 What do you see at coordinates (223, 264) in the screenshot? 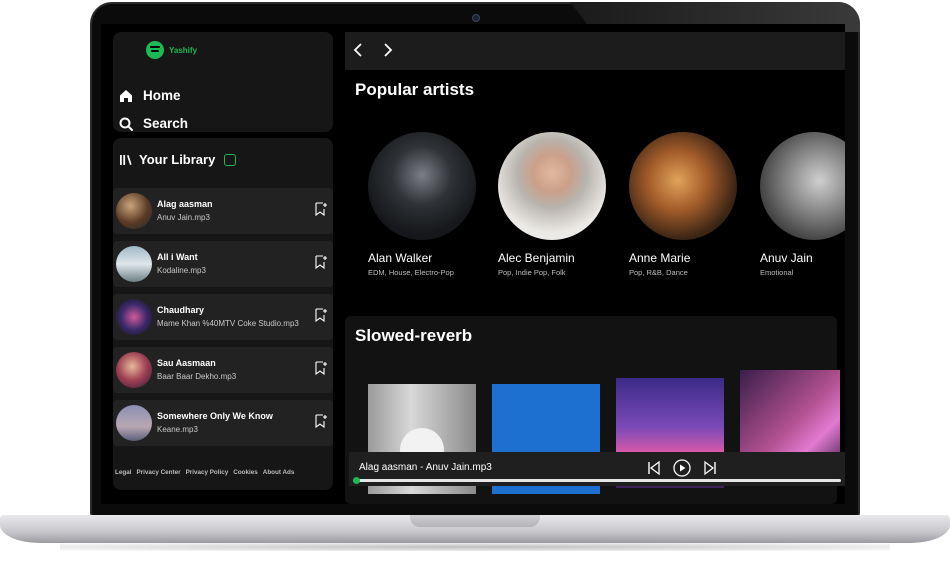
I see `library-song: All i Want Kodaline.mp3` at bounding box center [223, 264].